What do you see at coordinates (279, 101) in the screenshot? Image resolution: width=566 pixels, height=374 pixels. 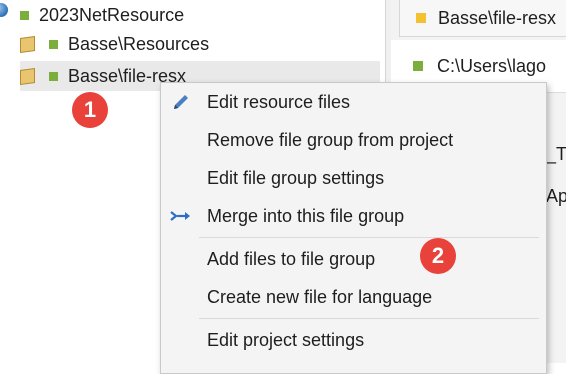 I see `menu-item-label: Edit resource files` at bounding box center [279, 101].